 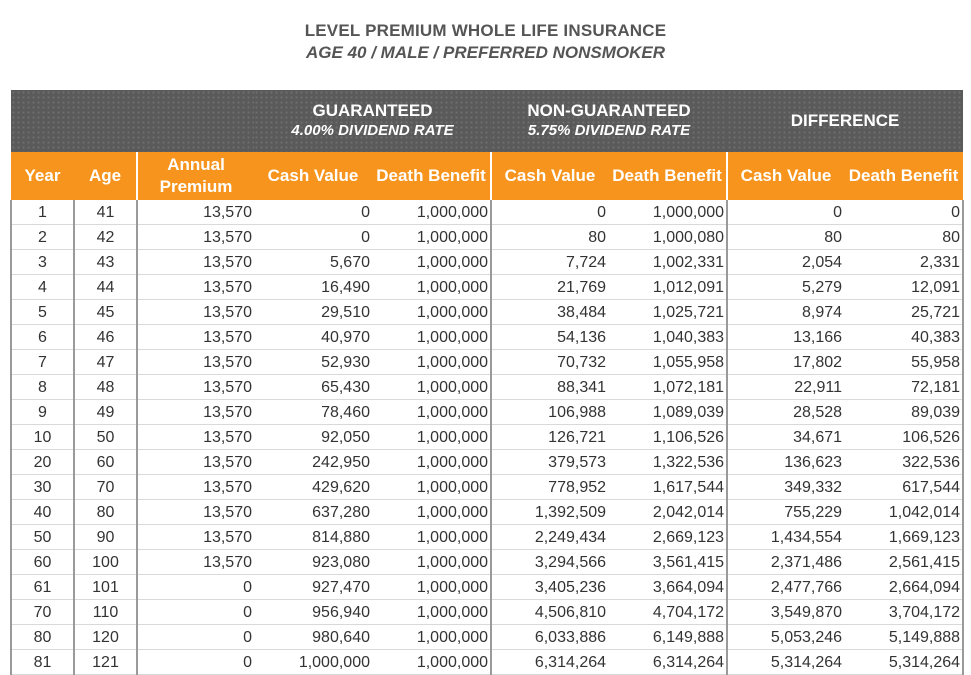 I want to click on non-guaranteed-cash-value-cell: 126,721, so click(x=549, y=437).